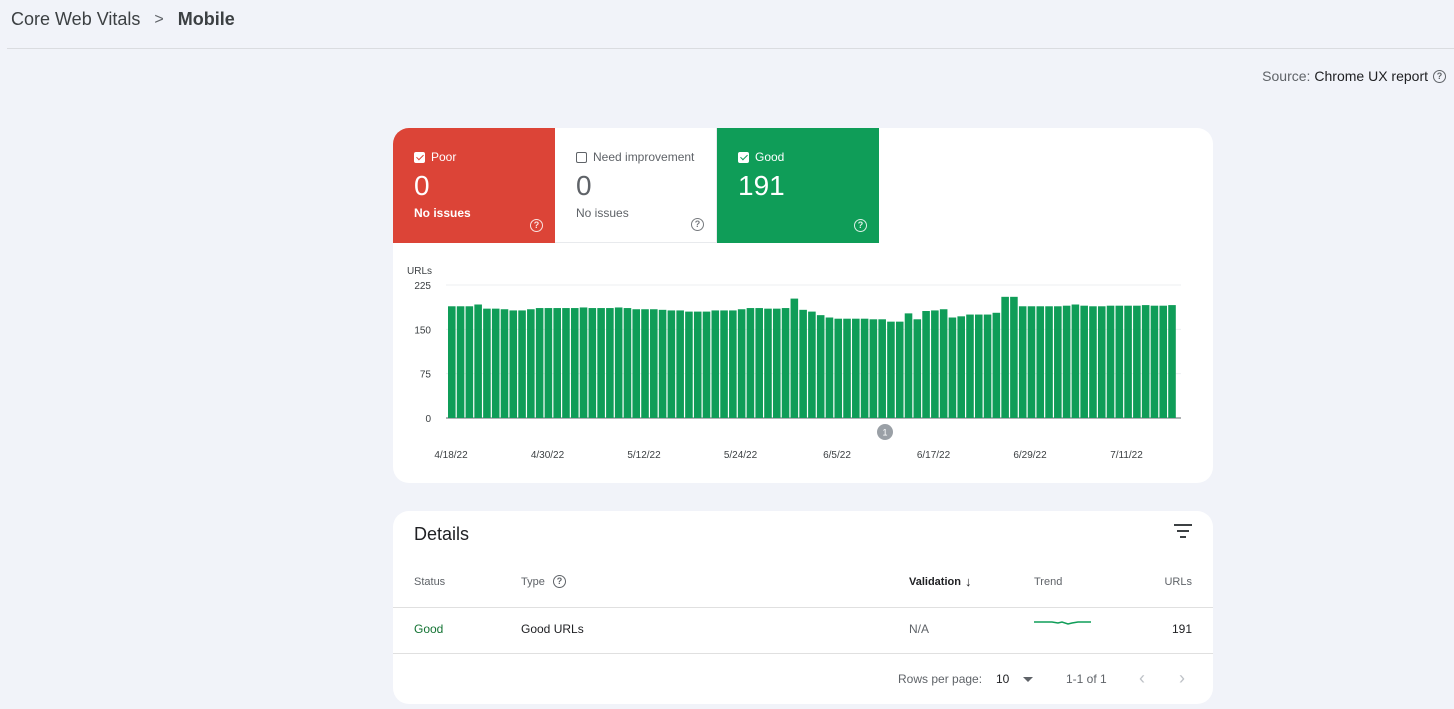 This screenshot has width=1454, height=709. I want to click on col-urls: URLs, so click(1178, 582).